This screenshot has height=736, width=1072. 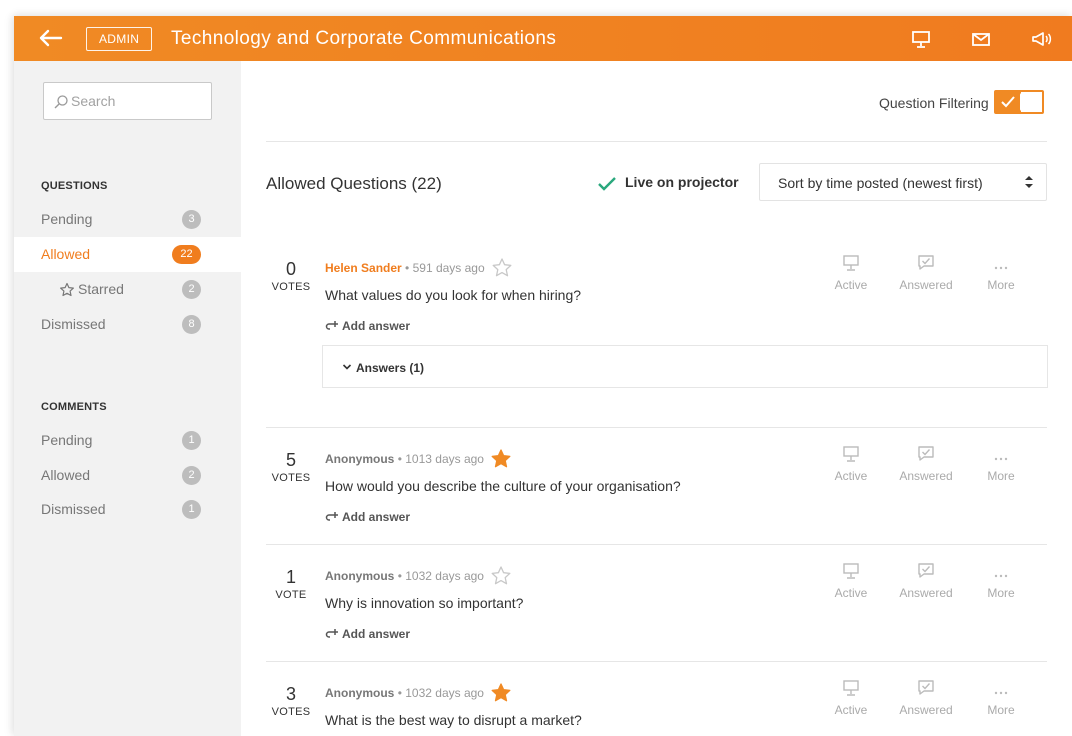 I want to click on sort-select: Sort by time posted (newest first), so click(x=903, y=182).